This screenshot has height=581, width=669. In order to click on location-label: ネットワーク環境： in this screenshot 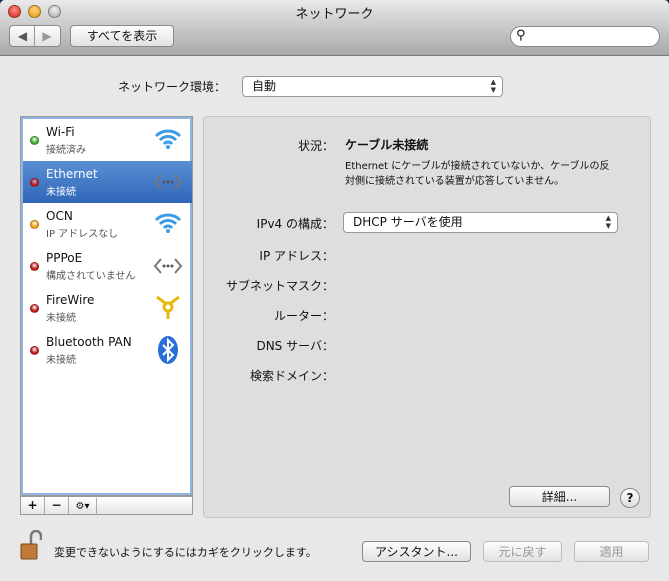, I will do `click(172, 87)`.